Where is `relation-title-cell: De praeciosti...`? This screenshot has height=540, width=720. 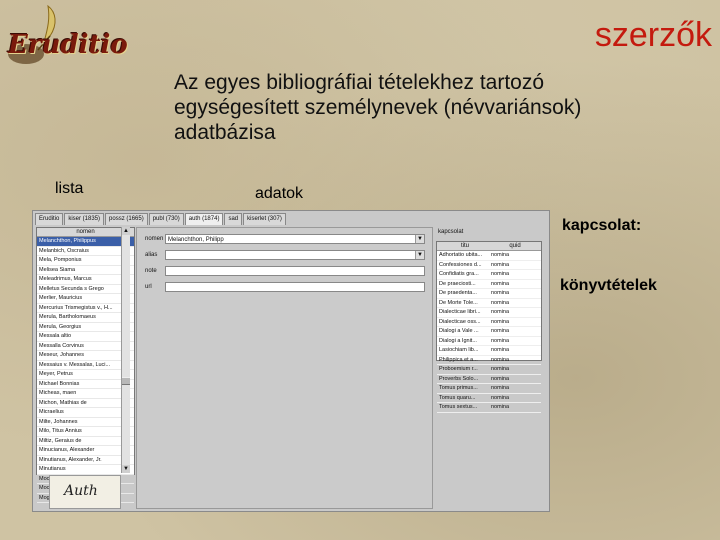 relation-title-cell: De praeciosti... is located at coordinates (457, 283).